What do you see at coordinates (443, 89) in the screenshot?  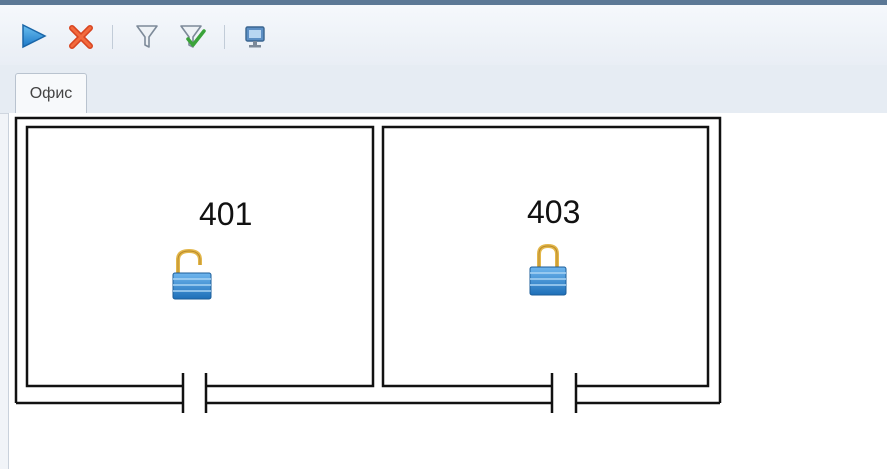 I see `tab-strip: Офис` at bounding box center [443, 89].